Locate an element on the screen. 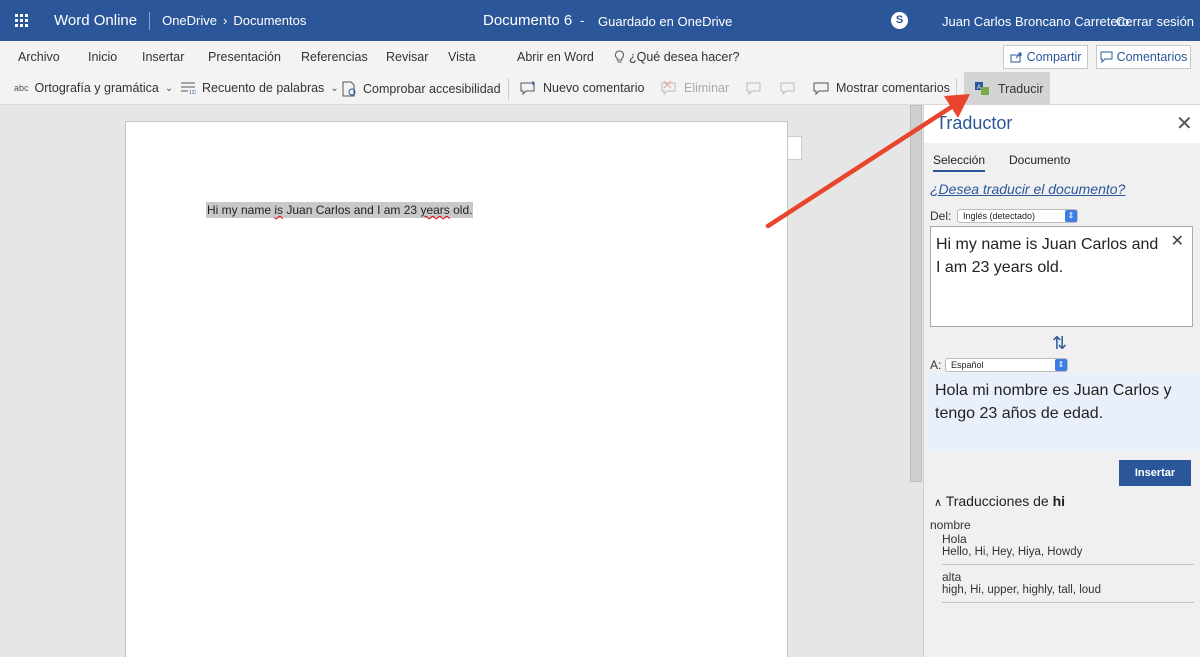 The width and height of the screenshot is (1200, 657). spelling-label: Ortografía y gramática is located at coordinates (96, 88).